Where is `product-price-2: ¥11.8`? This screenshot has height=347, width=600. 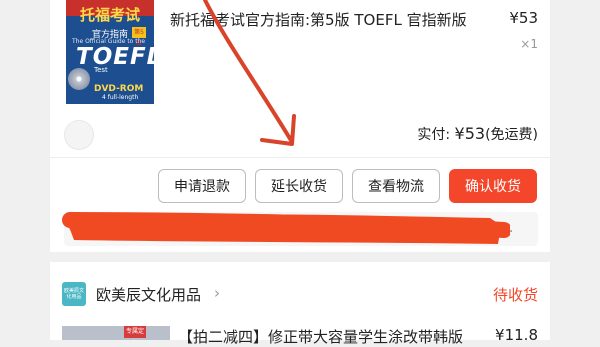
product-price-2: ¥11.8 is located at coordinates (516, 335).